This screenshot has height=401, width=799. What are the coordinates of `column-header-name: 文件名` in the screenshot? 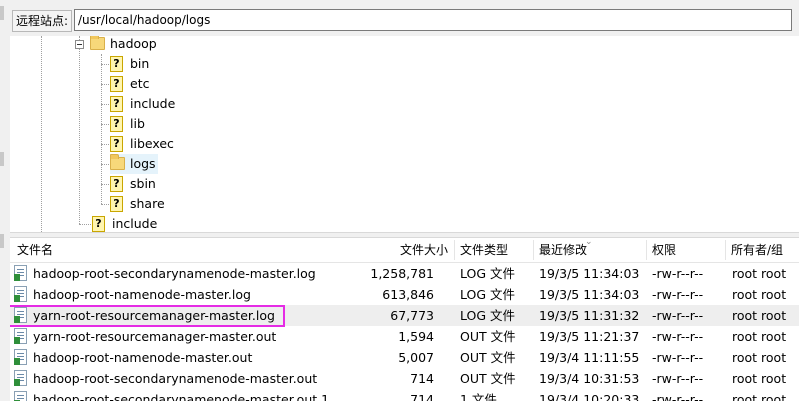 It's located at (117, 250).